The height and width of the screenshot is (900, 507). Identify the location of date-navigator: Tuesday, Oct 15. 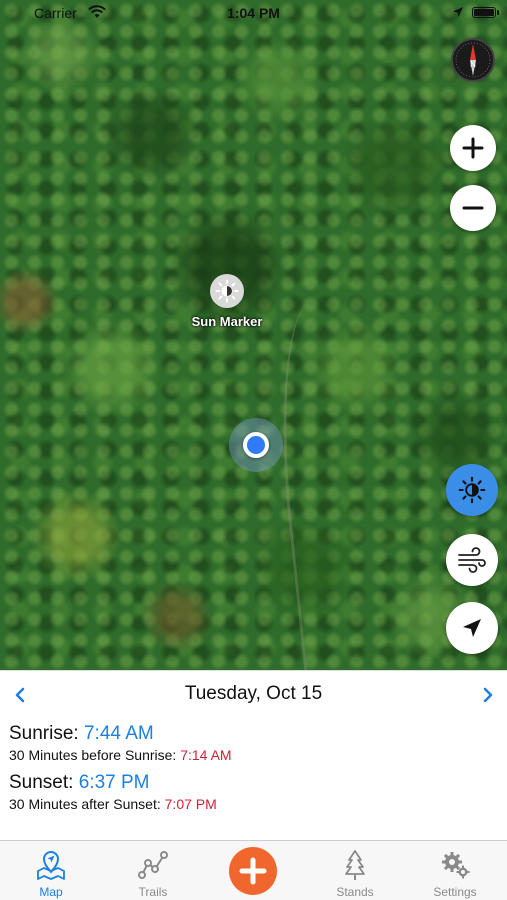
(253, 695).